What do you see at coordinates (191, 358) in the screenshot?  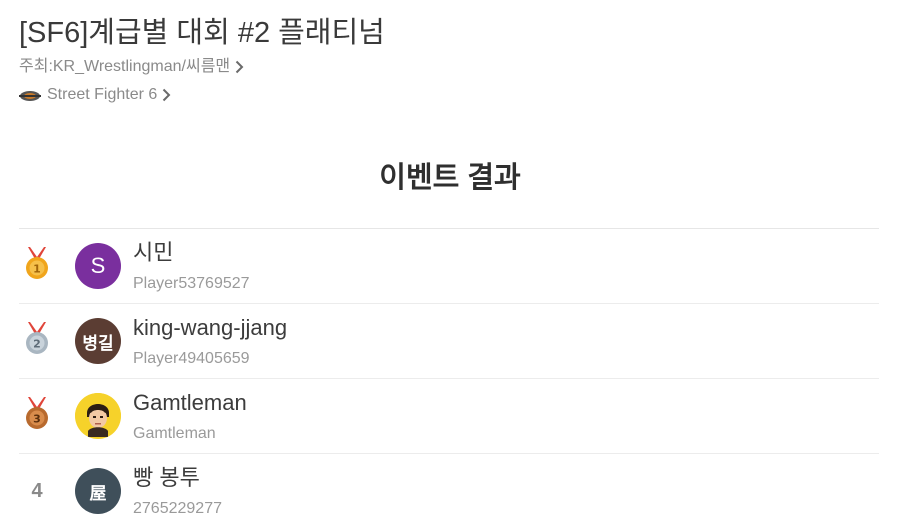 I see `player-id: Player49405659` at bounding box center [191, 358].